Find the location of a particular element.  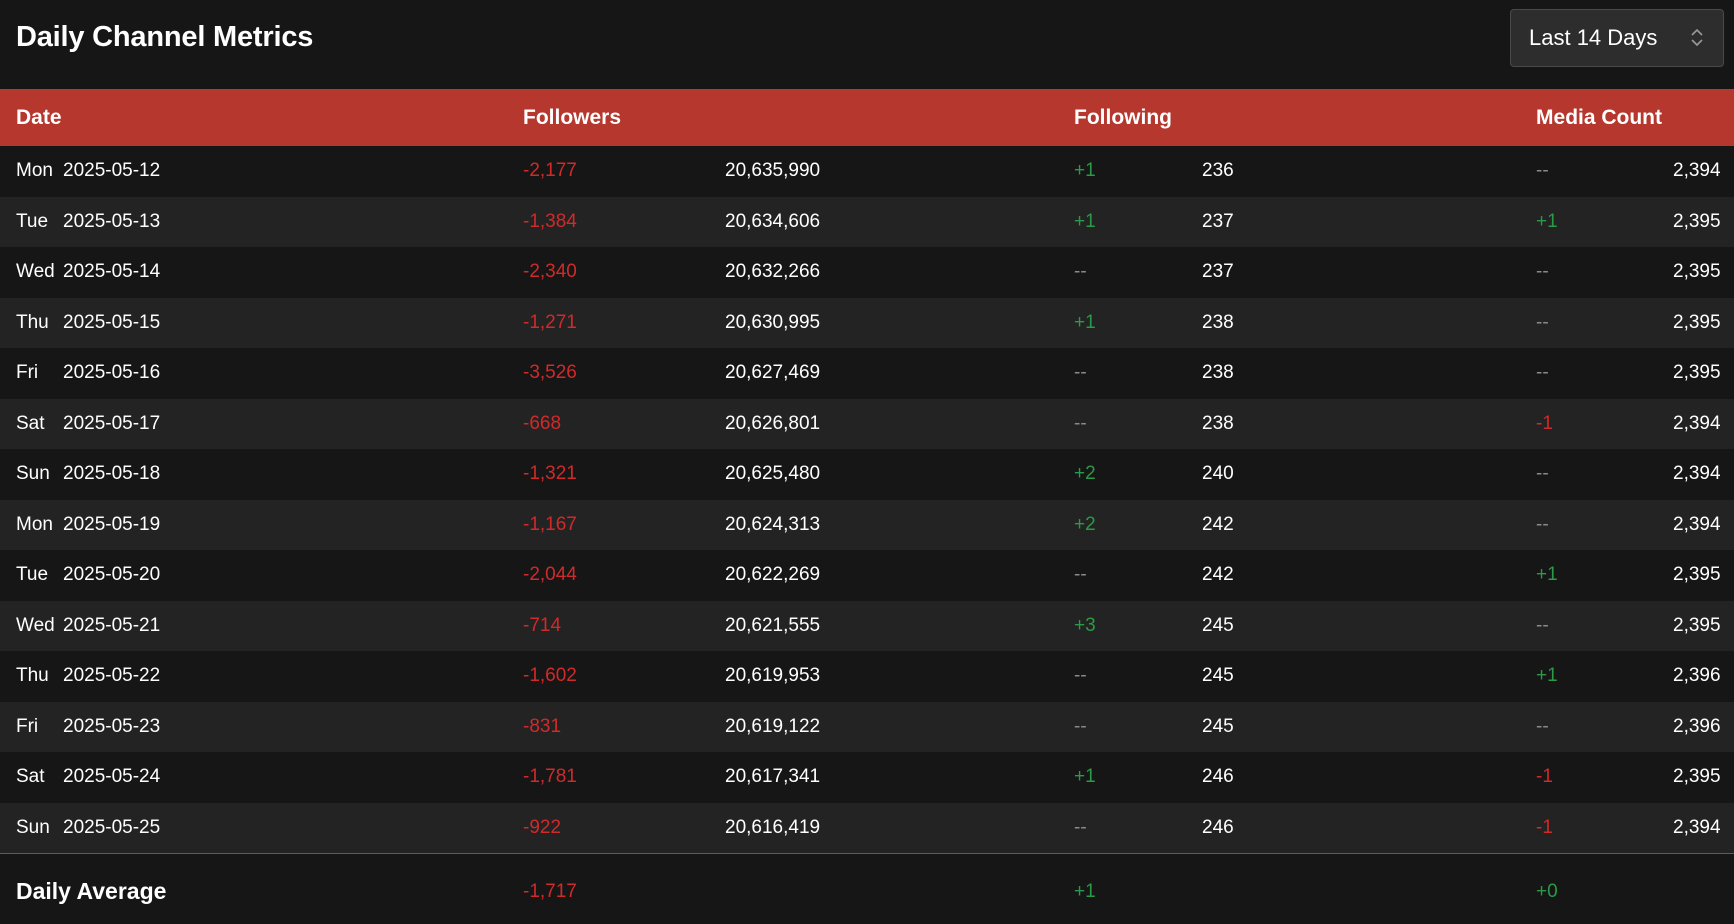

header-following: Following is located at coordinates (1289, 117).